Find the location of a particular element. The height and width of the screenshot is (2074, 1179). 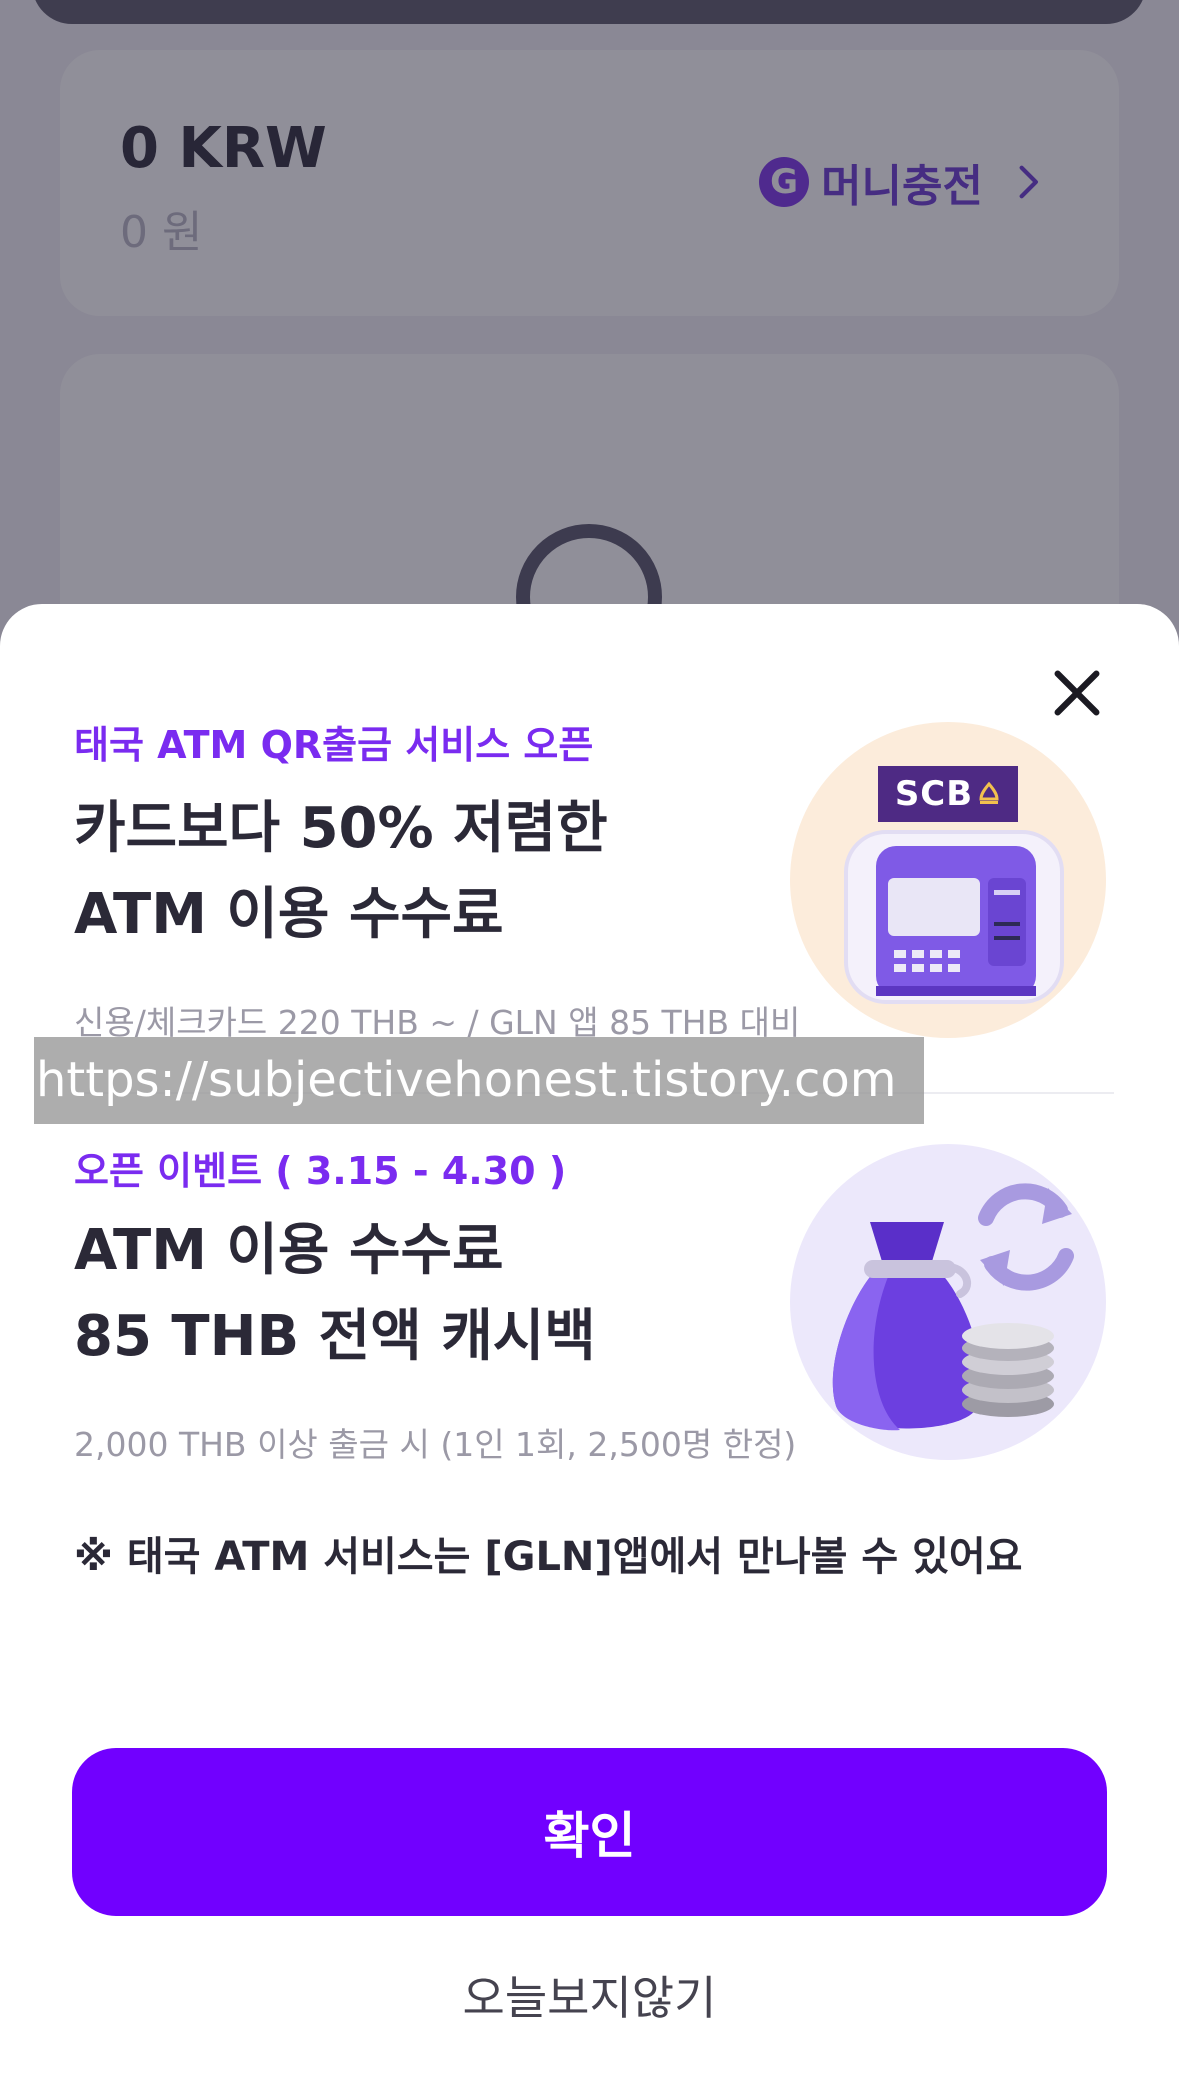

scb-logo: SCB is located at coordinates (948, 794).